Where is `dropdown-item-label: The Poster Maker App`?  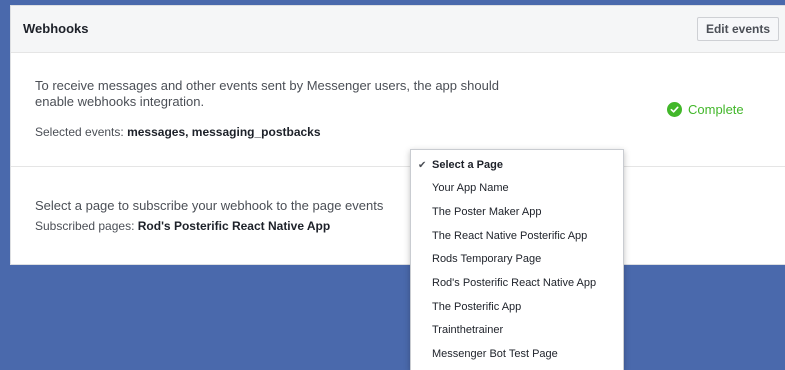
dropdown-item-label: The Poster Maker App is located at coordinates (487, 212).